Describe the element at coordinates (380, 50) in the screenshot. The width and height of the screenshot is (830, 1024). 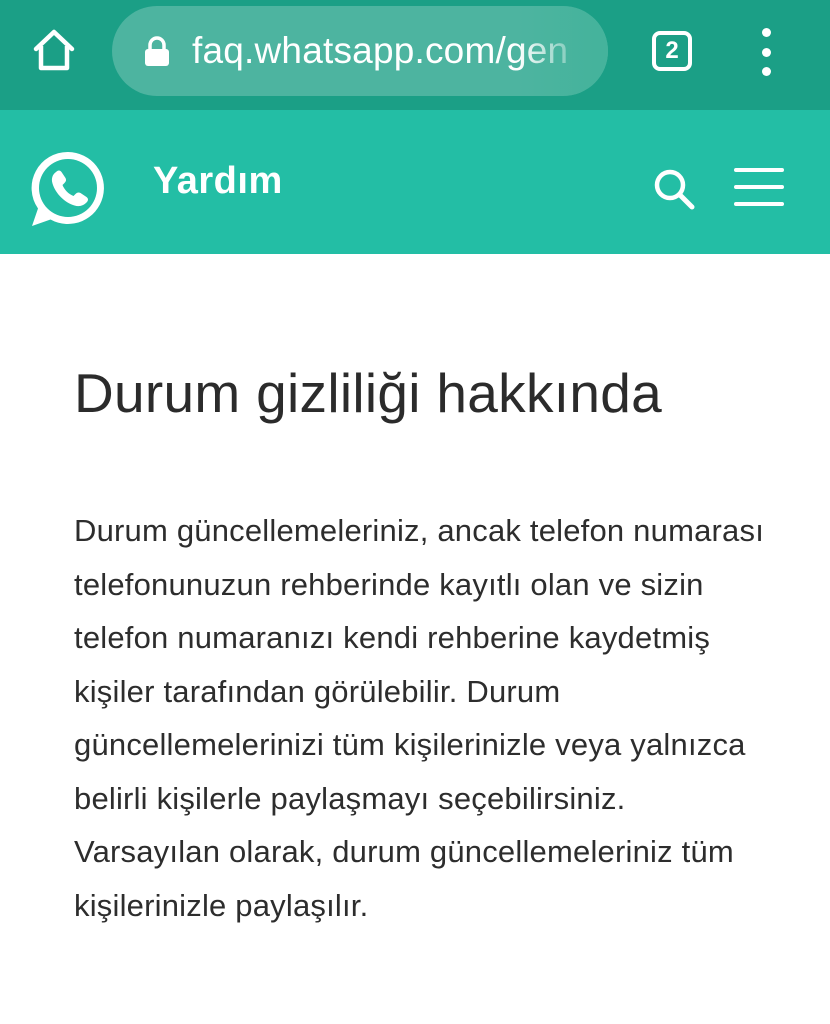
I see `url-text: faq.whatsapp.com/gen` at that location.